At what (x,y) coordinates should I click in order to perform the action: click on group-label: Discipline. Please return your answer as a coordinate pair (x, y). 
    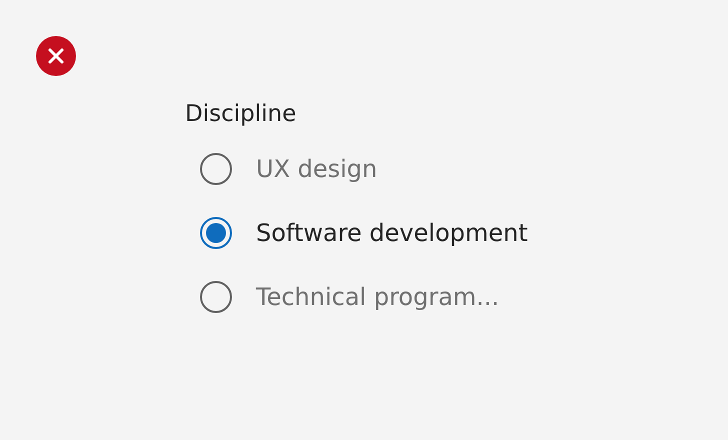
    Looking at the image, I should click on (241, 114).